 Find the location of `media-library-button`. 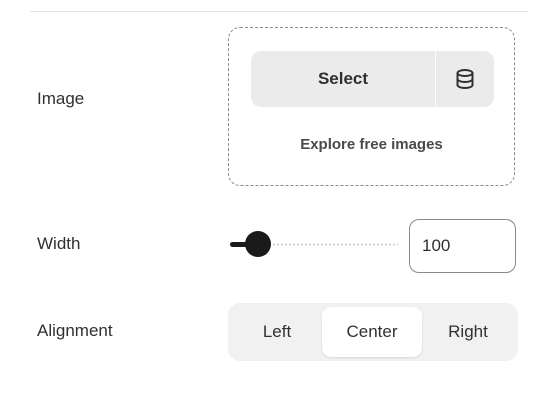

media-library-button is located at coordinates (465, 79).